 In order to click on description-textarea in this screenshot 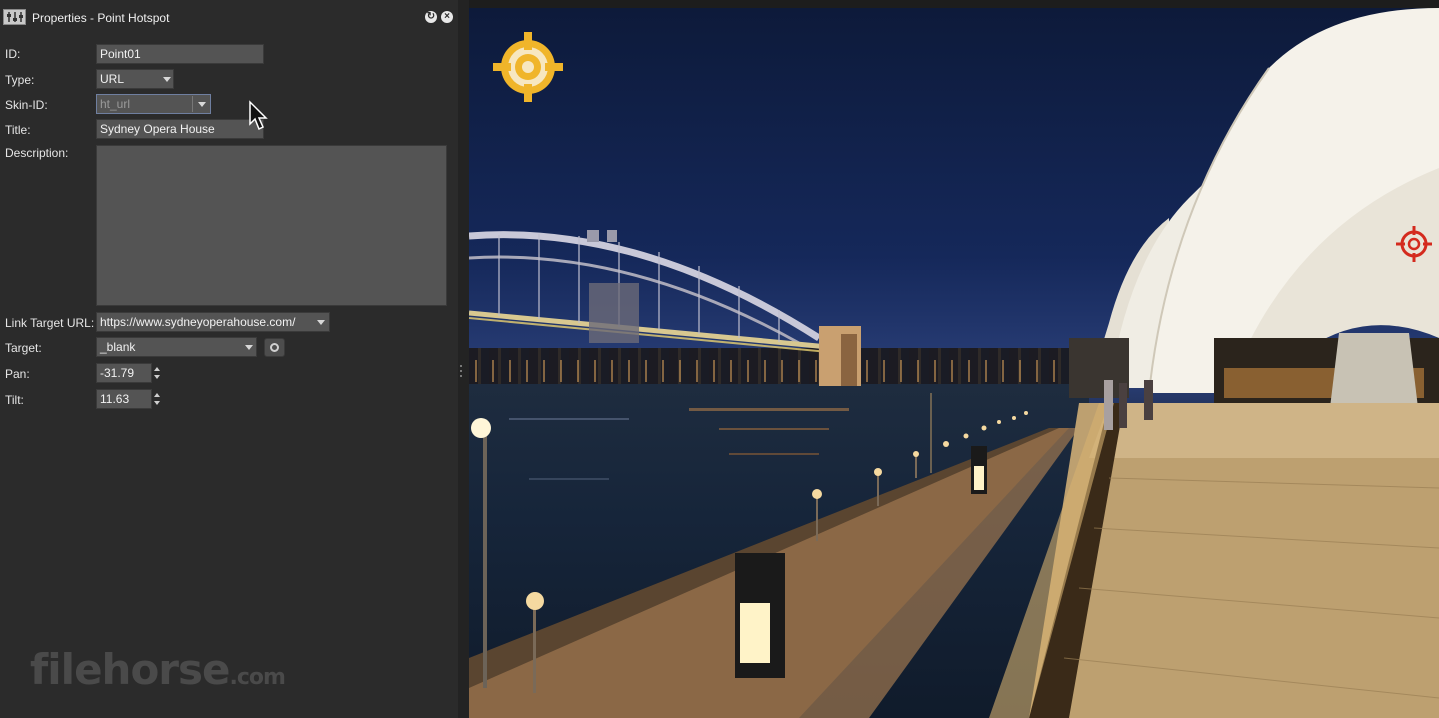, I will do `click(271, 225)`.